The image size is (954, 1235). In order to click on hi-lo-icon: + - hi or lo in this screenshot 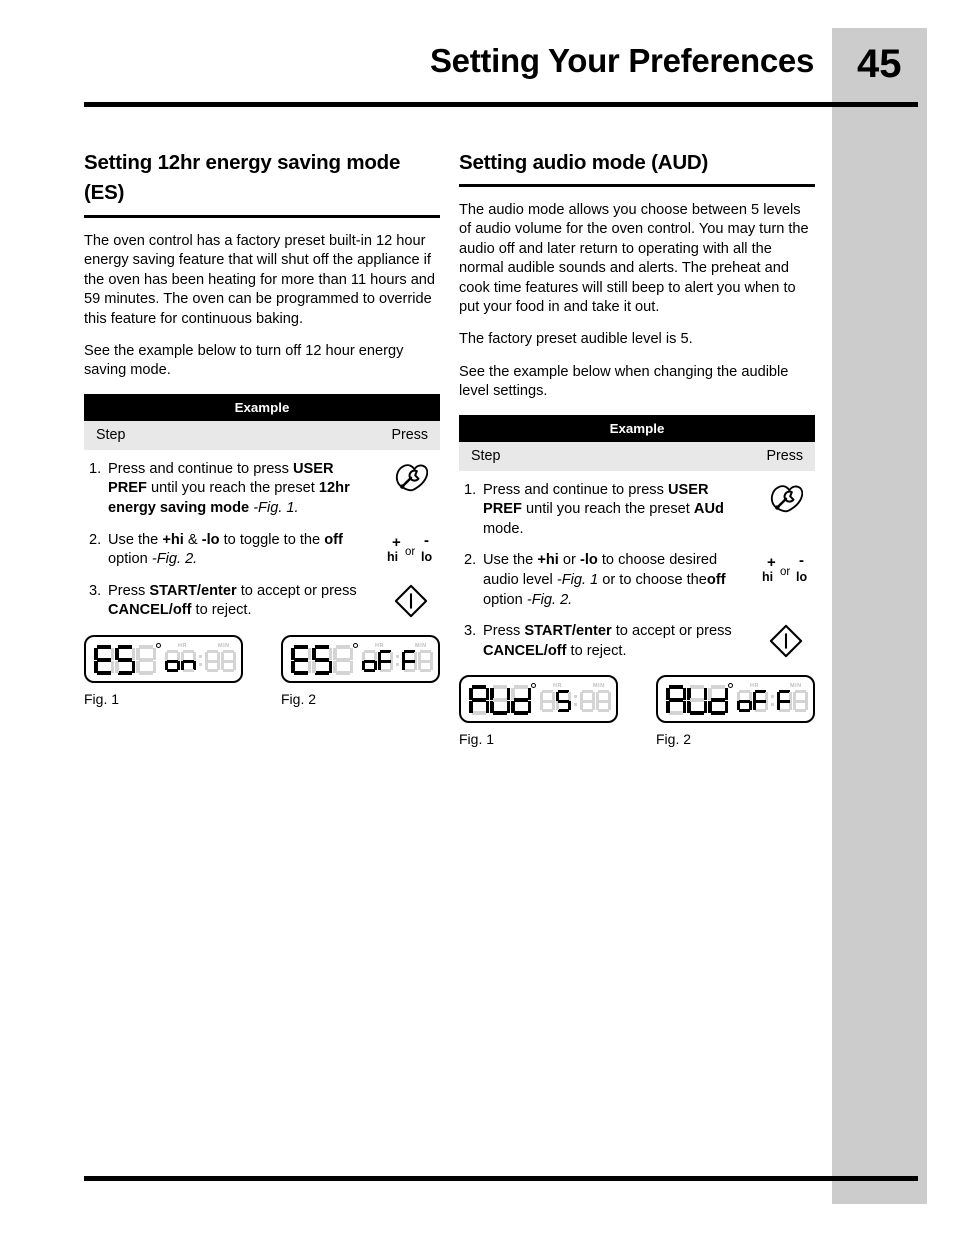, I will do `click(786, 570)`.